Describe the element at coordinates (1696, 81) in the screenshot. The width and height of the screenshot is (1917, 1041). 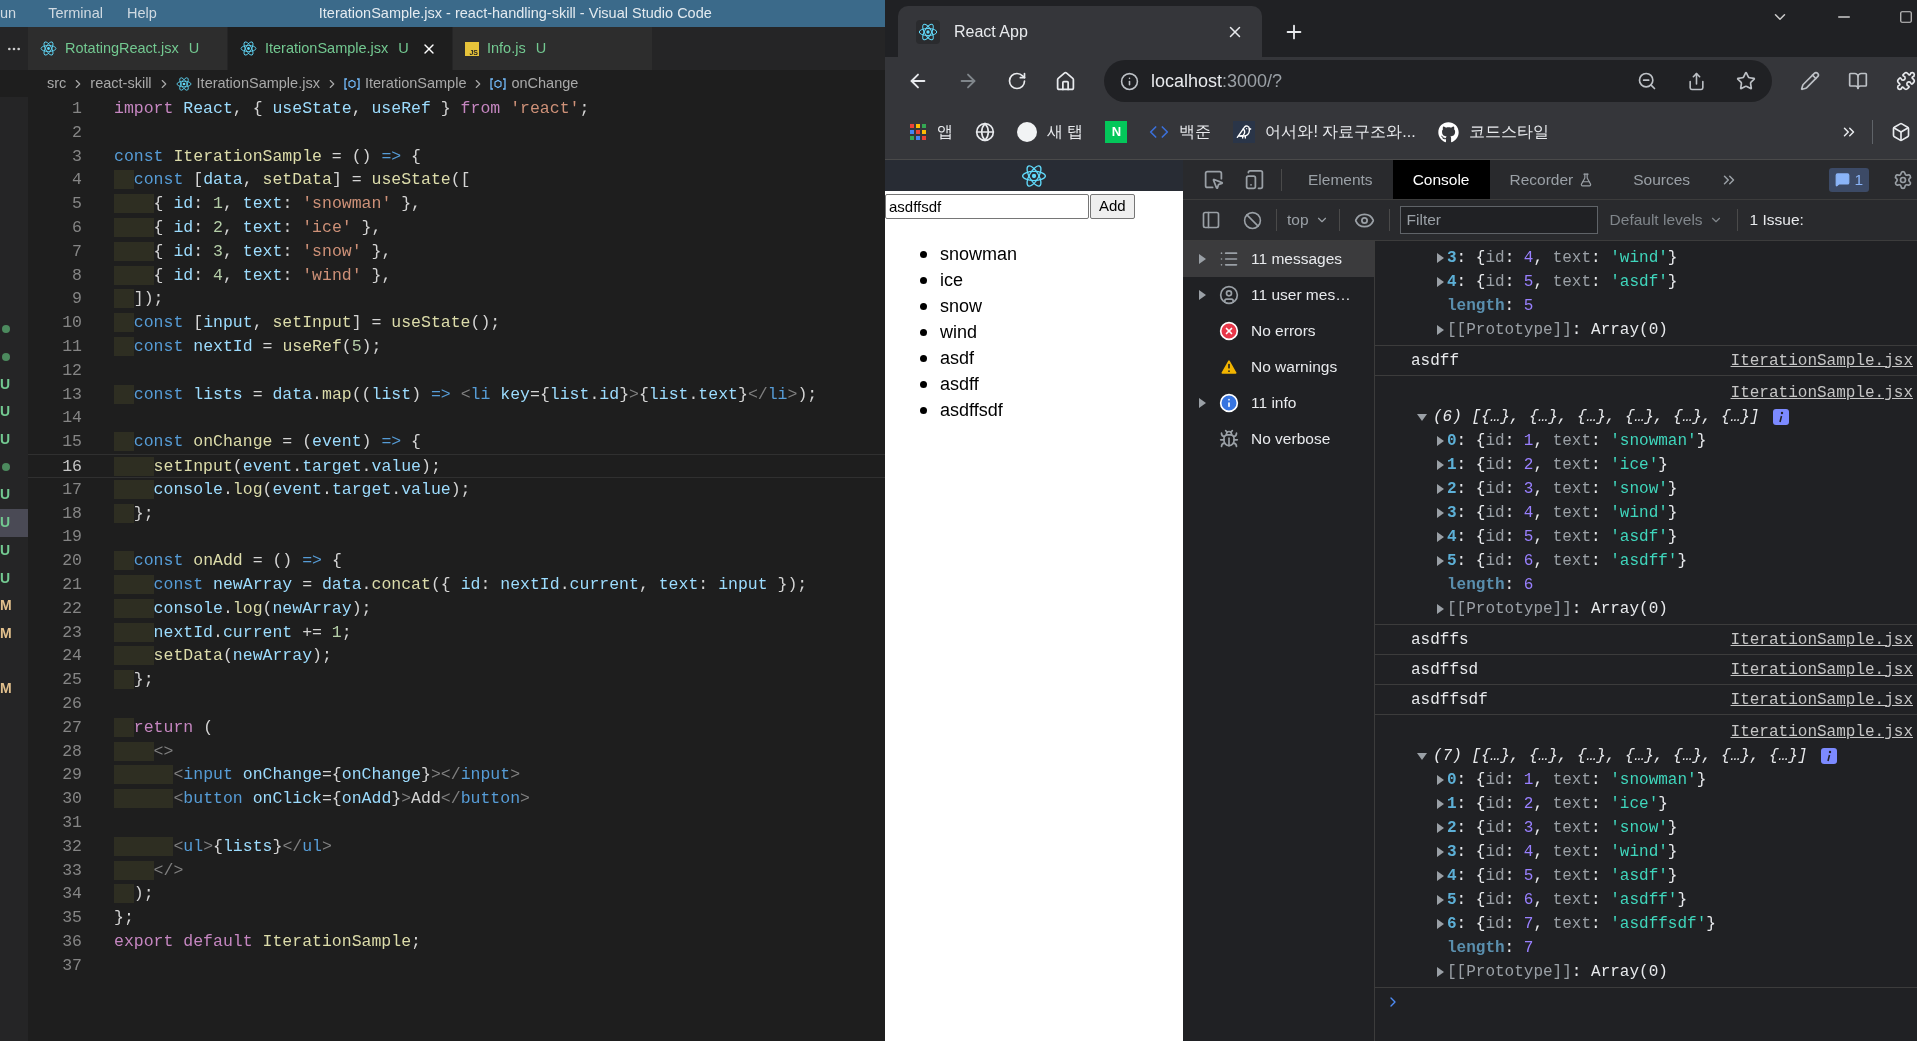
I see `share-icon` at that location.